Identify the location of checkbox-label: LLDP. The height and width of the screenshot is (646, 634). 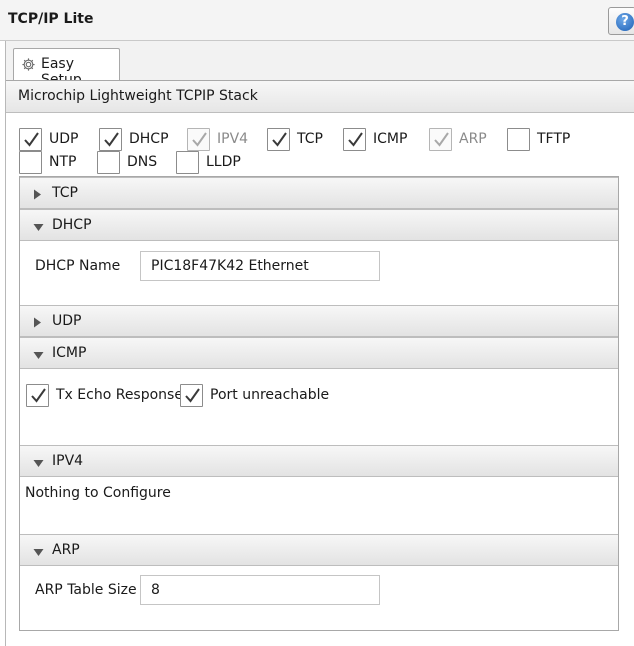
(223, 162).